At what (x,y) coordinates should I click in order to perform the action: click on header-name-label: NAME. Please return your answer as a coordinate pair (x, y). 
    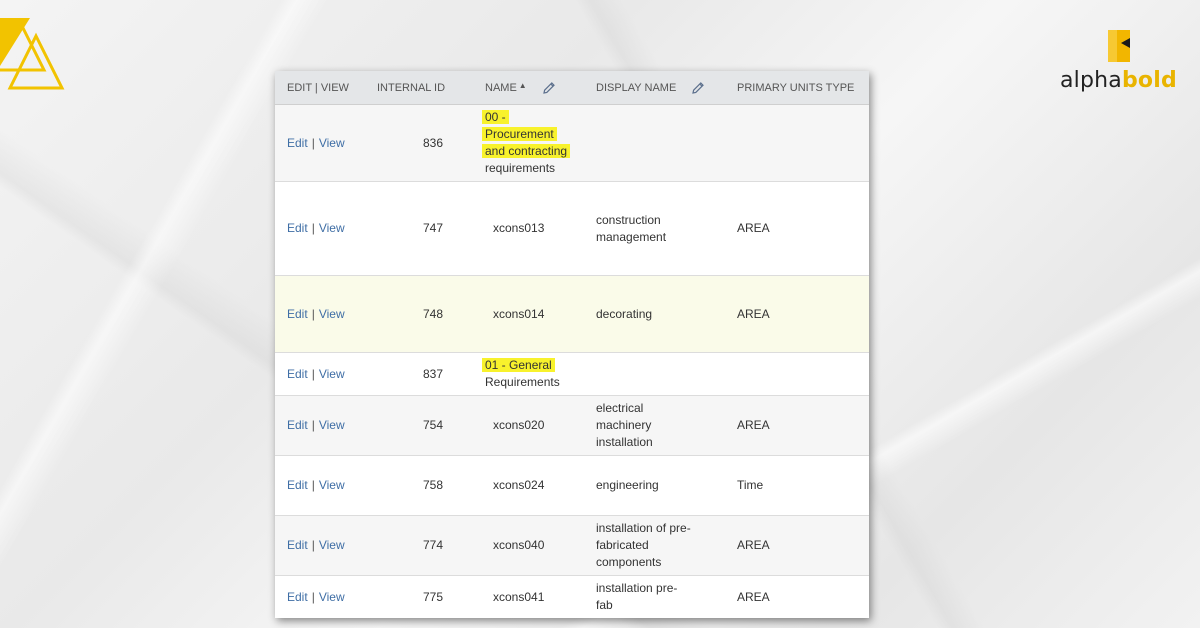
    Looking at the image, I should click on (501, 87).